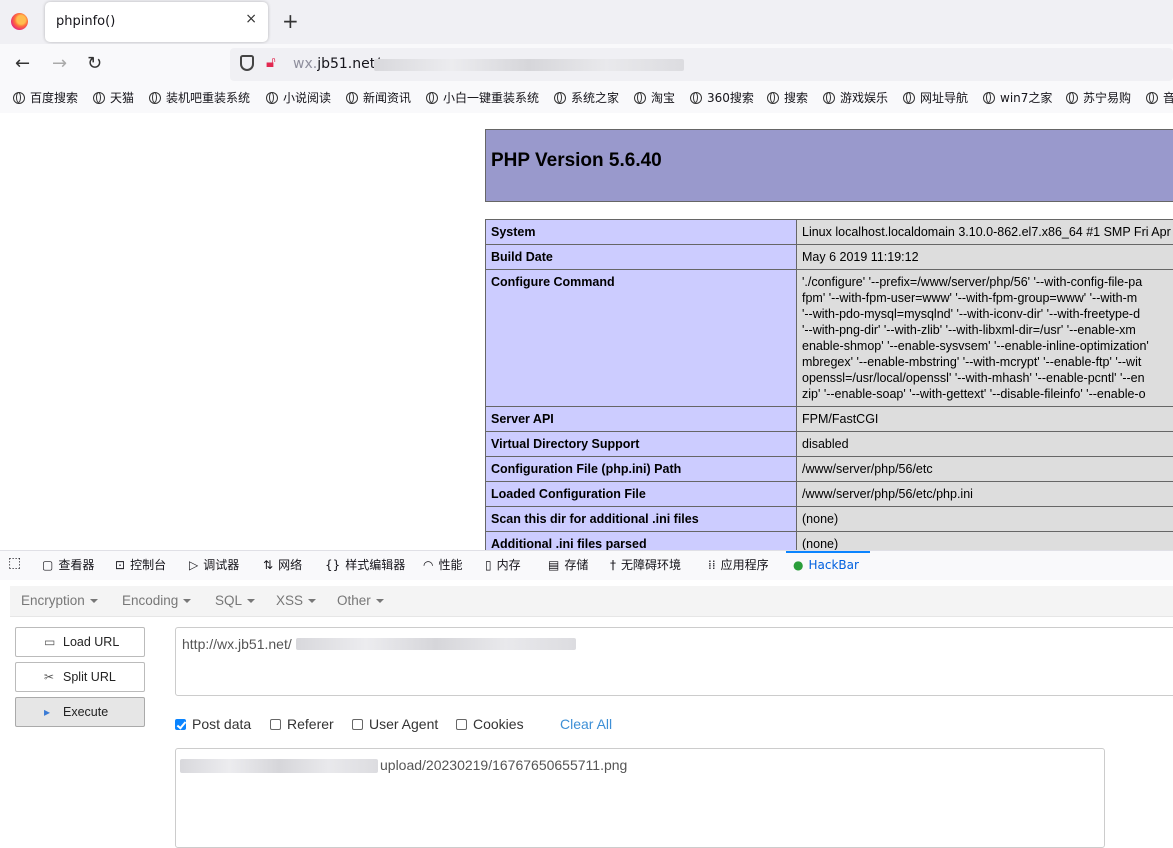  I want to click on tab-inspector: ▢查看器, so click(68, 565).